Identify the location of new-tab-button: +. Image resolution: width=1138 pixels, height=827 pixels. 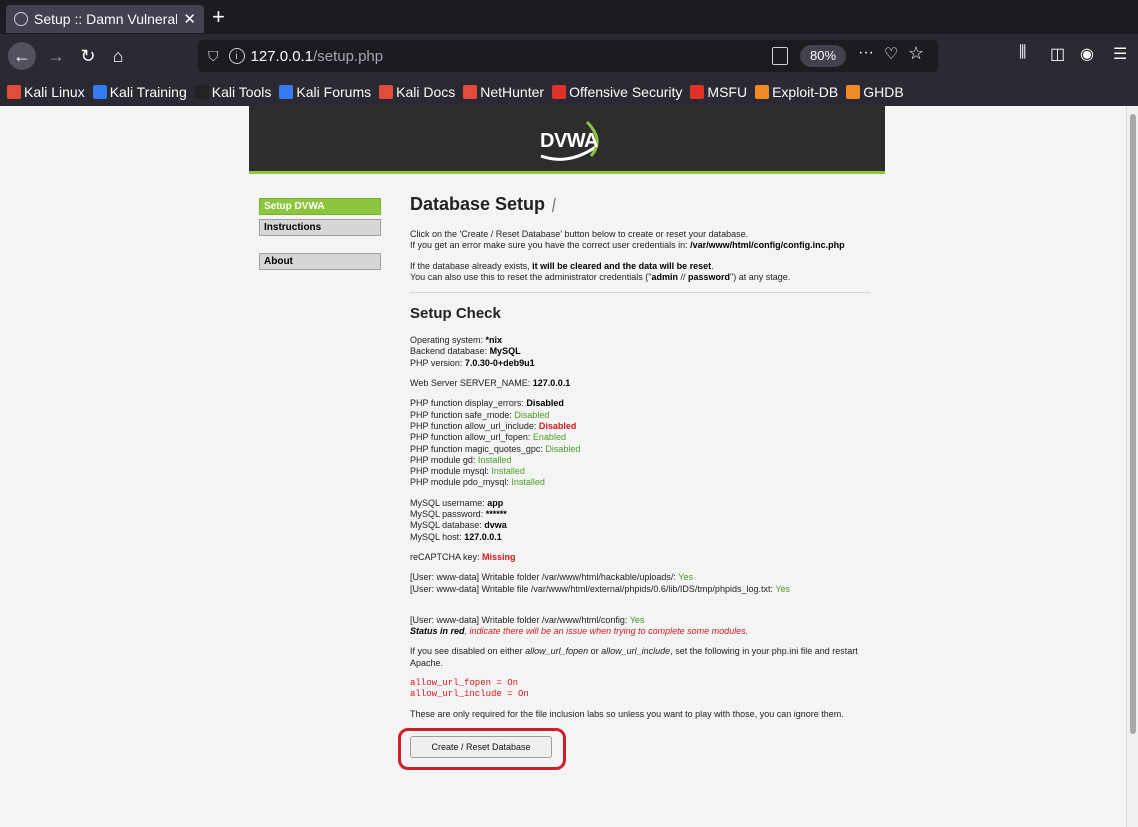
(218, 17).